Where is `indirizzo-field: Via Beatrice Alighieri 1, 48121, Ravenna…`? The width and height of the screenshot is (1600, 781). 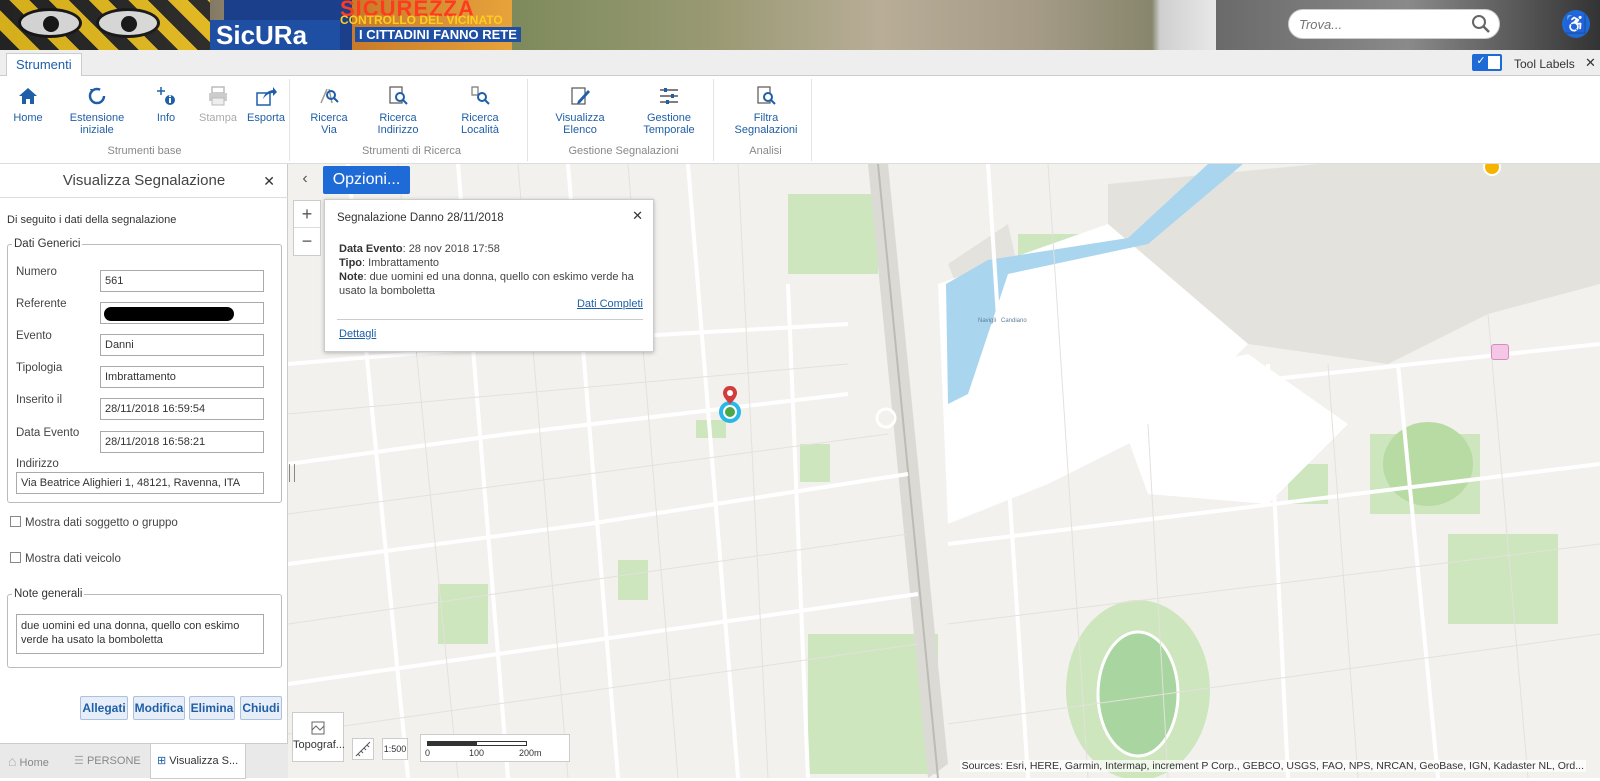
indirizzo-field: Via Beatrice Alighieri 1, 48121, Ravenna… is located at coordinates (140, 483).